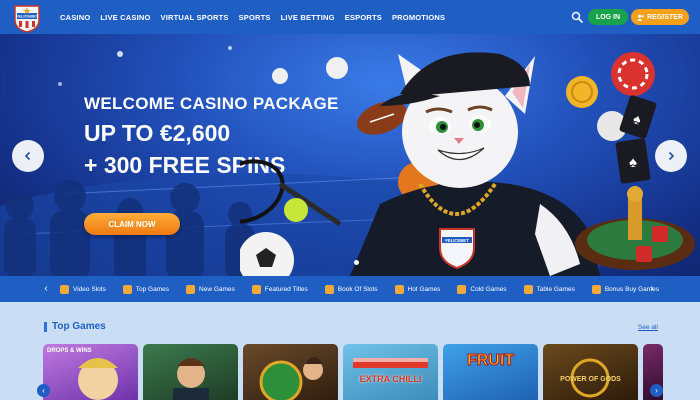  Describe the element at coordinates (46, 289) in the screenshot. I see `category-prev-button: ‹` at that location.